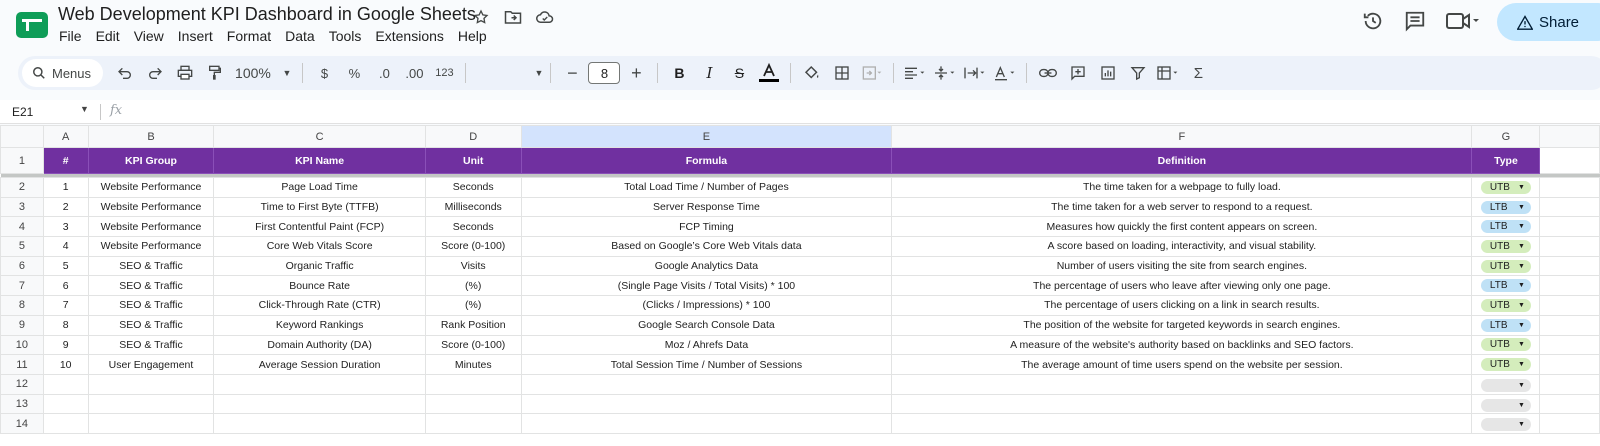  I want to click on cell: Total Load Time / Number of Pages, so click(706, 187).